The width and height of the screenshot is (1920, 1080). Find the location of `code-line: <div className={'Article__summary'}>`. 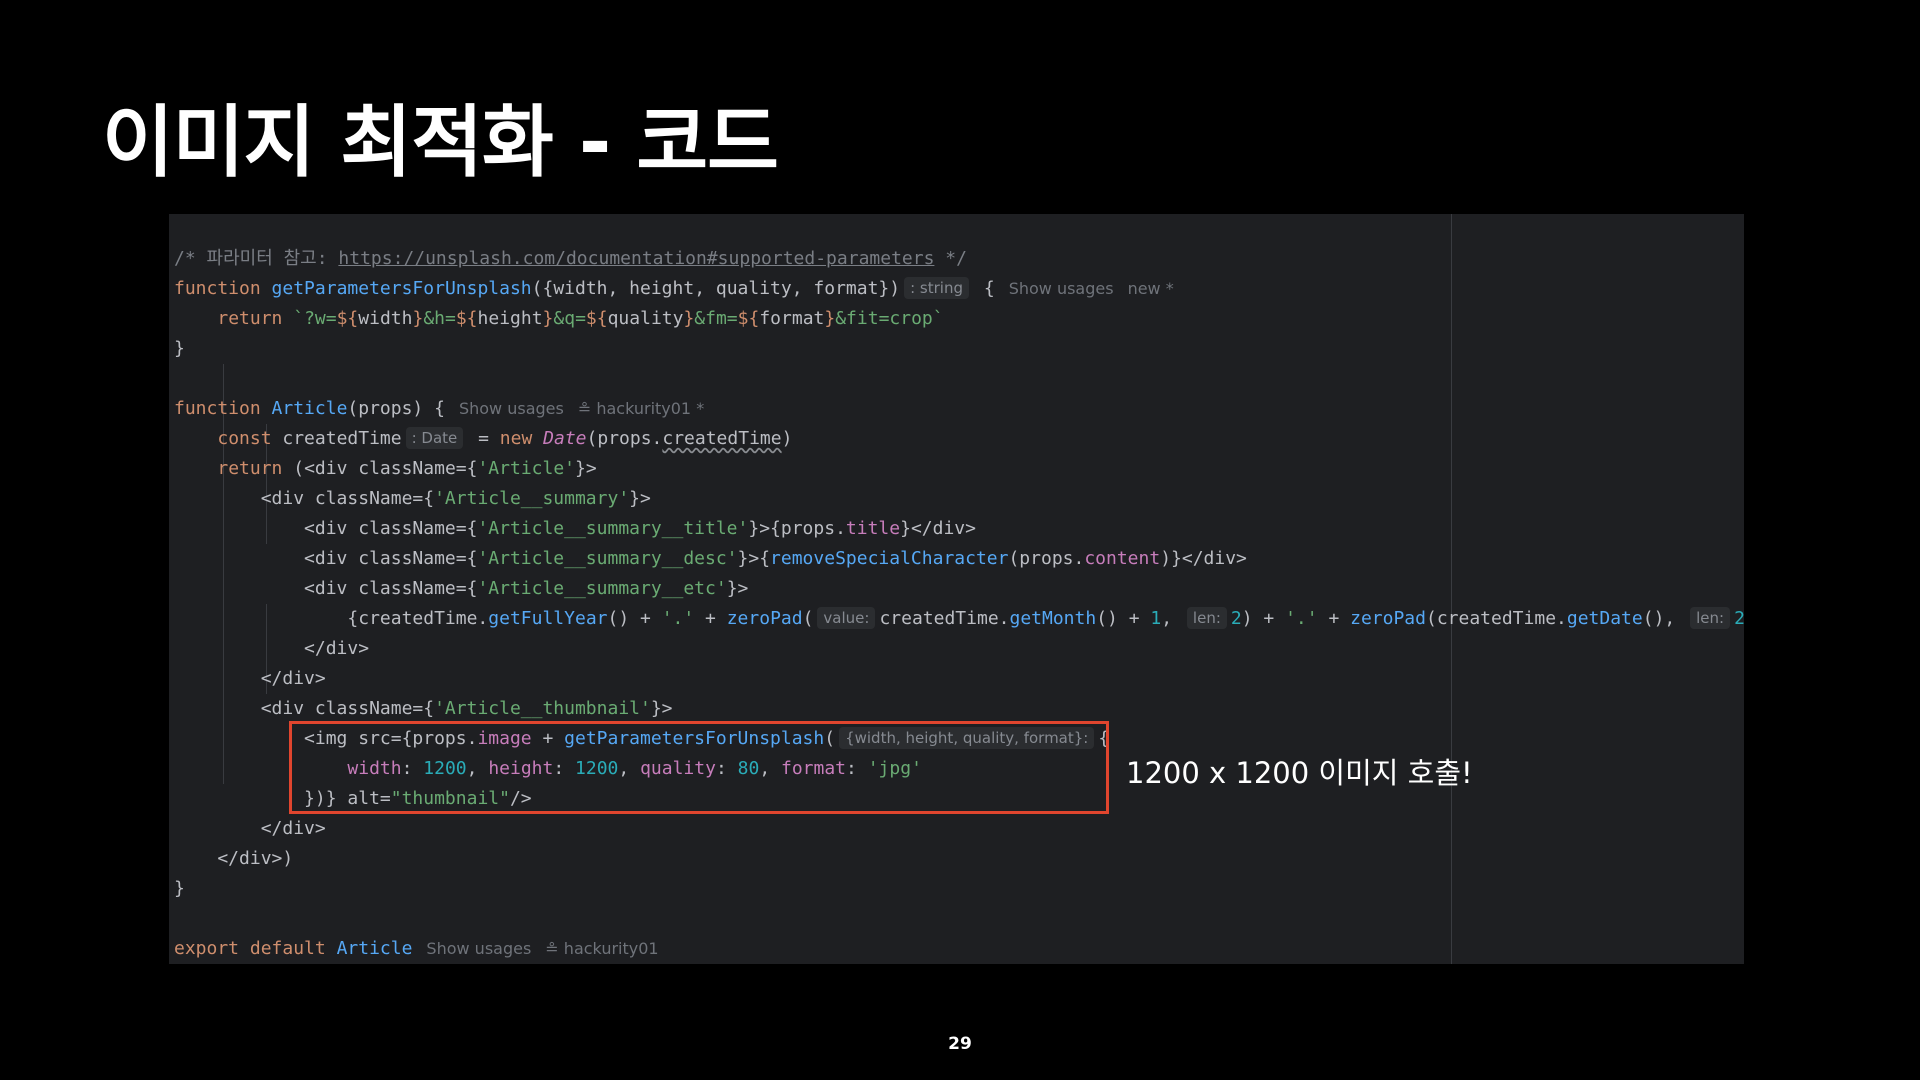

code-line: <div className={'Article__summary'}> is located at coordinates (412, 498).